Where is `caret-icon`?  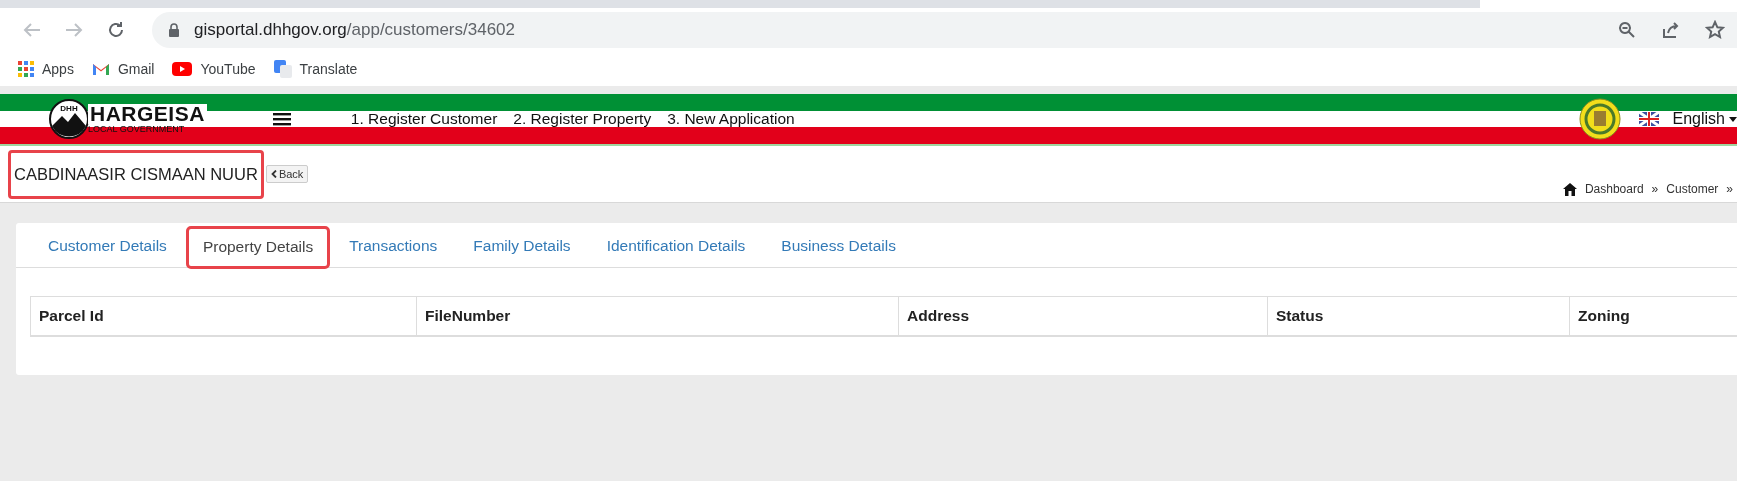 caret-icon is located at coordinates (1733, 119).